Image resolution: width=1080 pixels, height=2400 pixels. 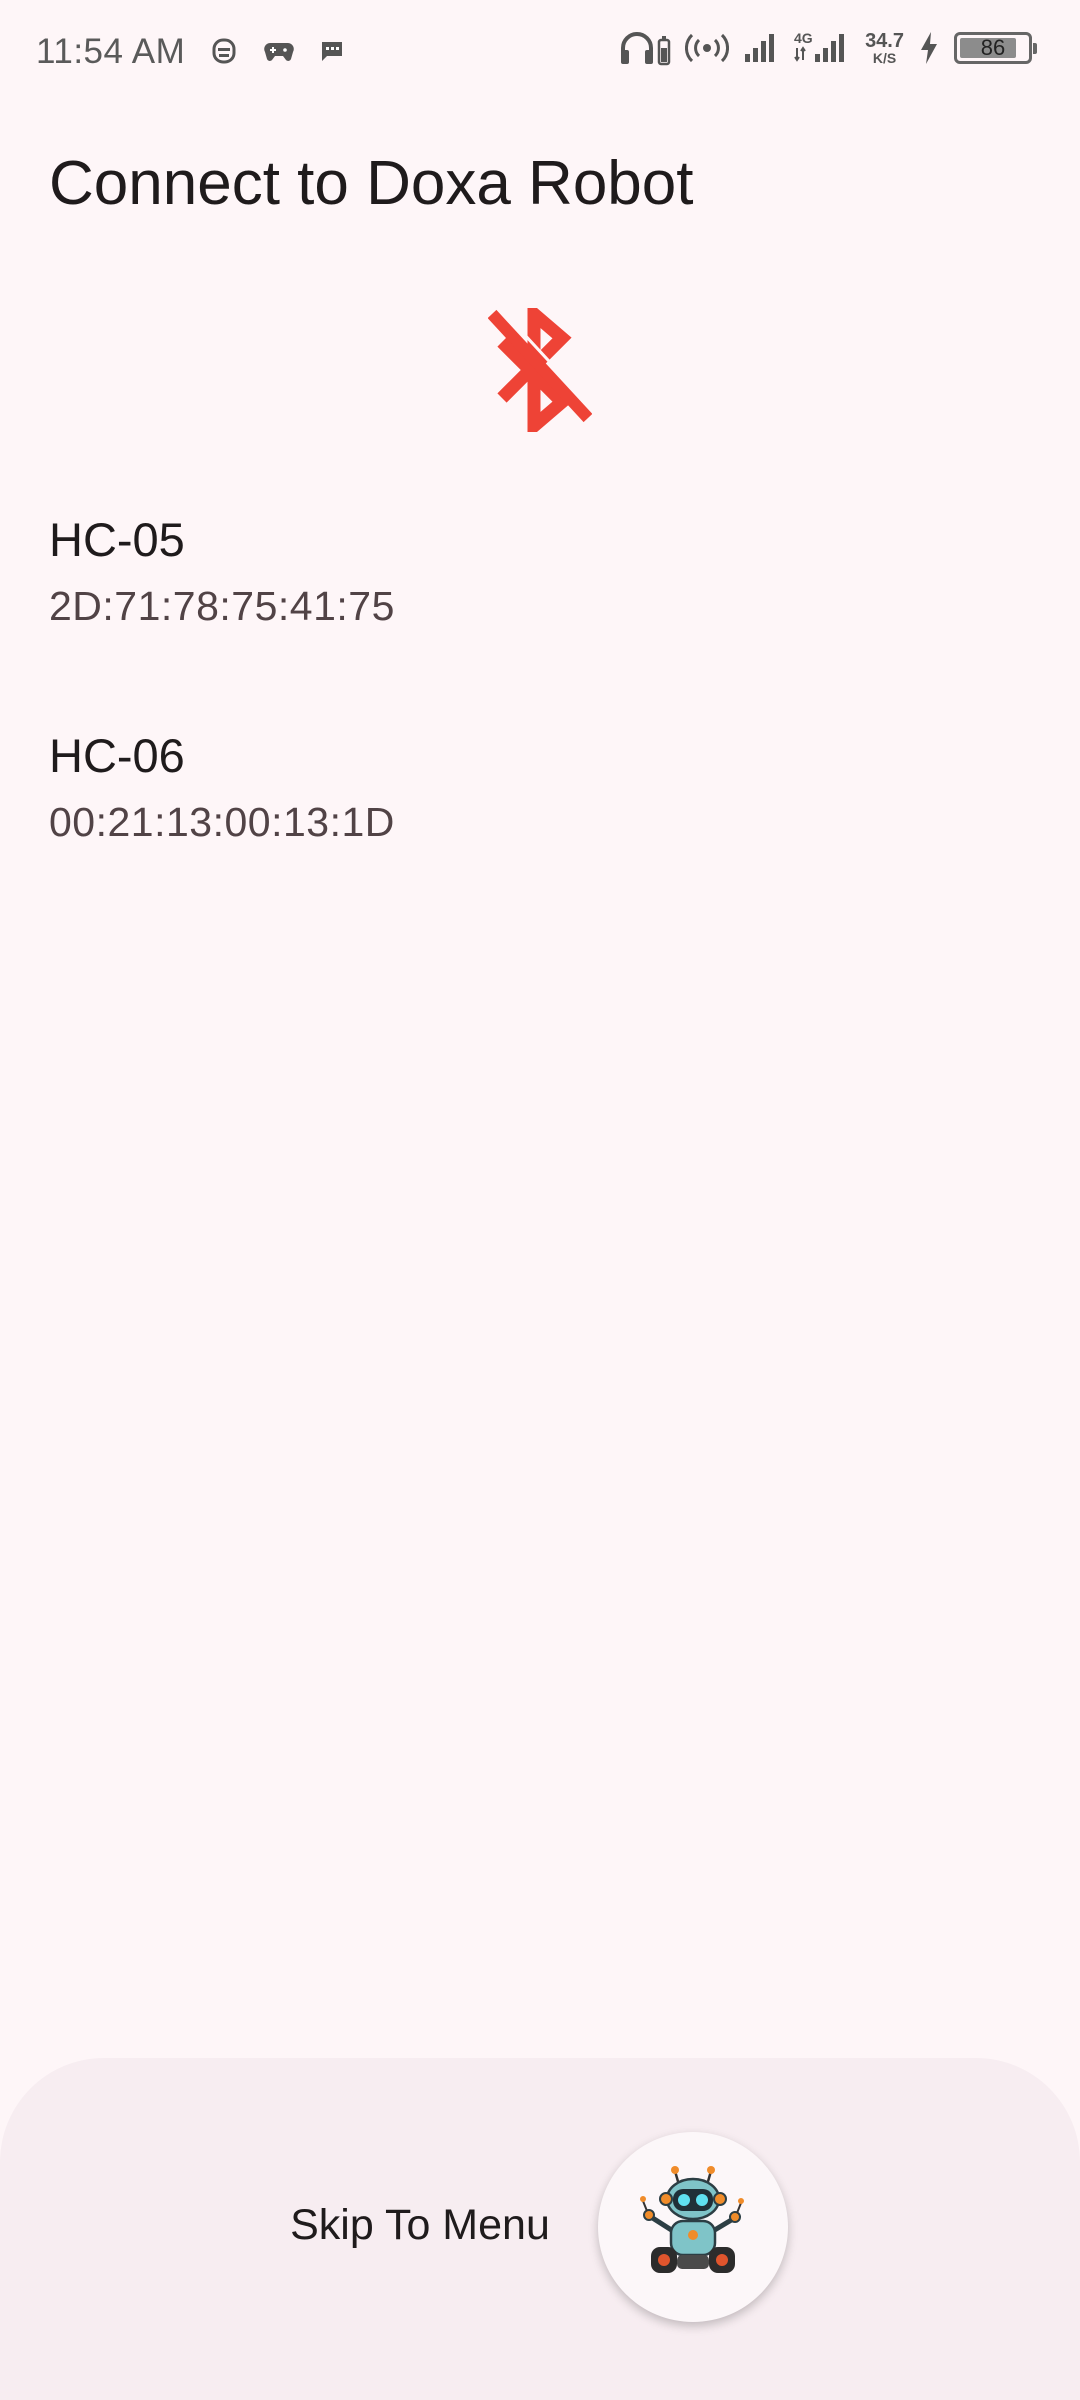 What do you see at coordinates (803, 38) in the screenshot?
I see `network-type-label: 4G` at bounding box center [803, 38].